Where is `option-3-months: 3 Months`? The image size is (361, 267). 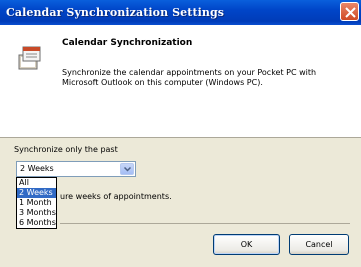
option-3-months: 3 Months is located at coordinates (36, 213).